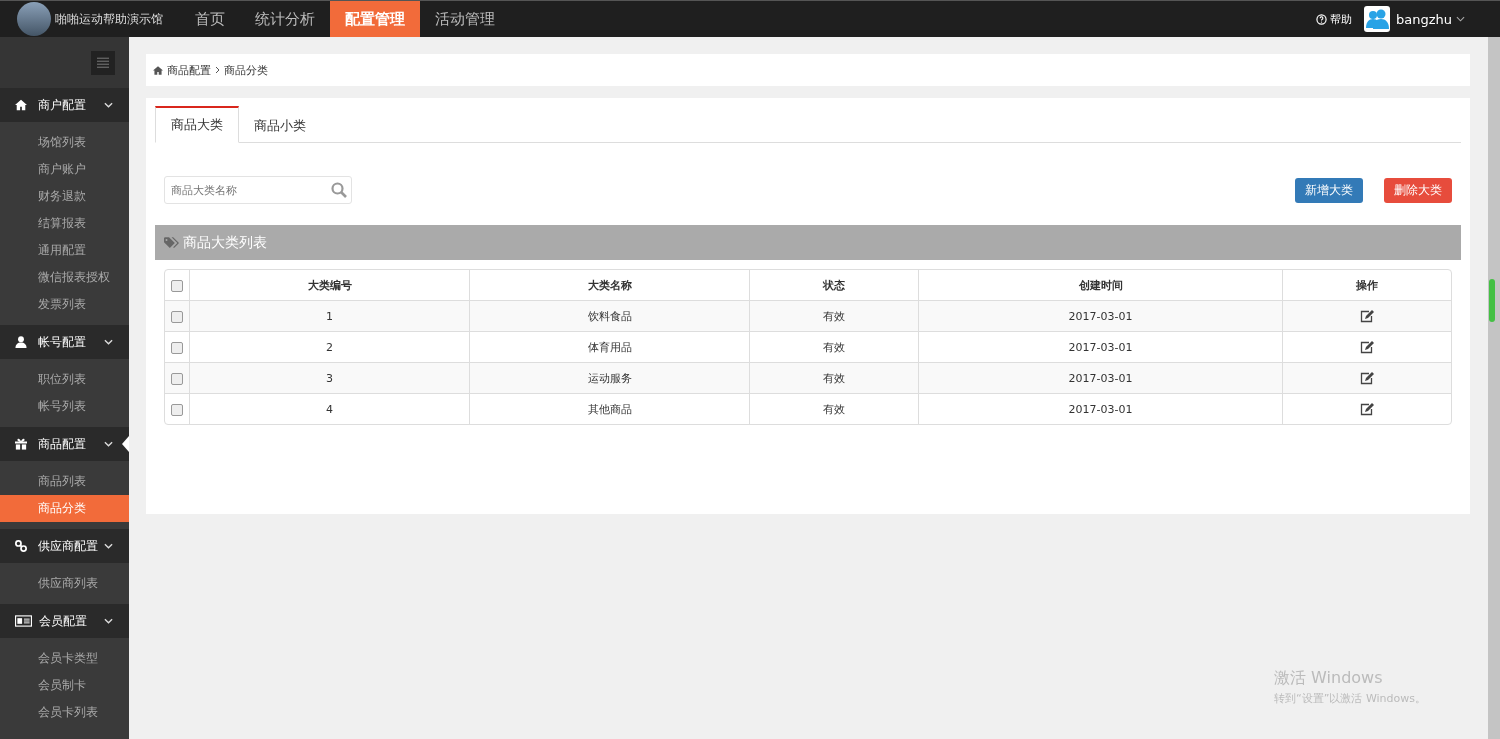  Describe the element at coordinates (280, 124) in the screenshot. I see `tab: 商品小类` at that location.